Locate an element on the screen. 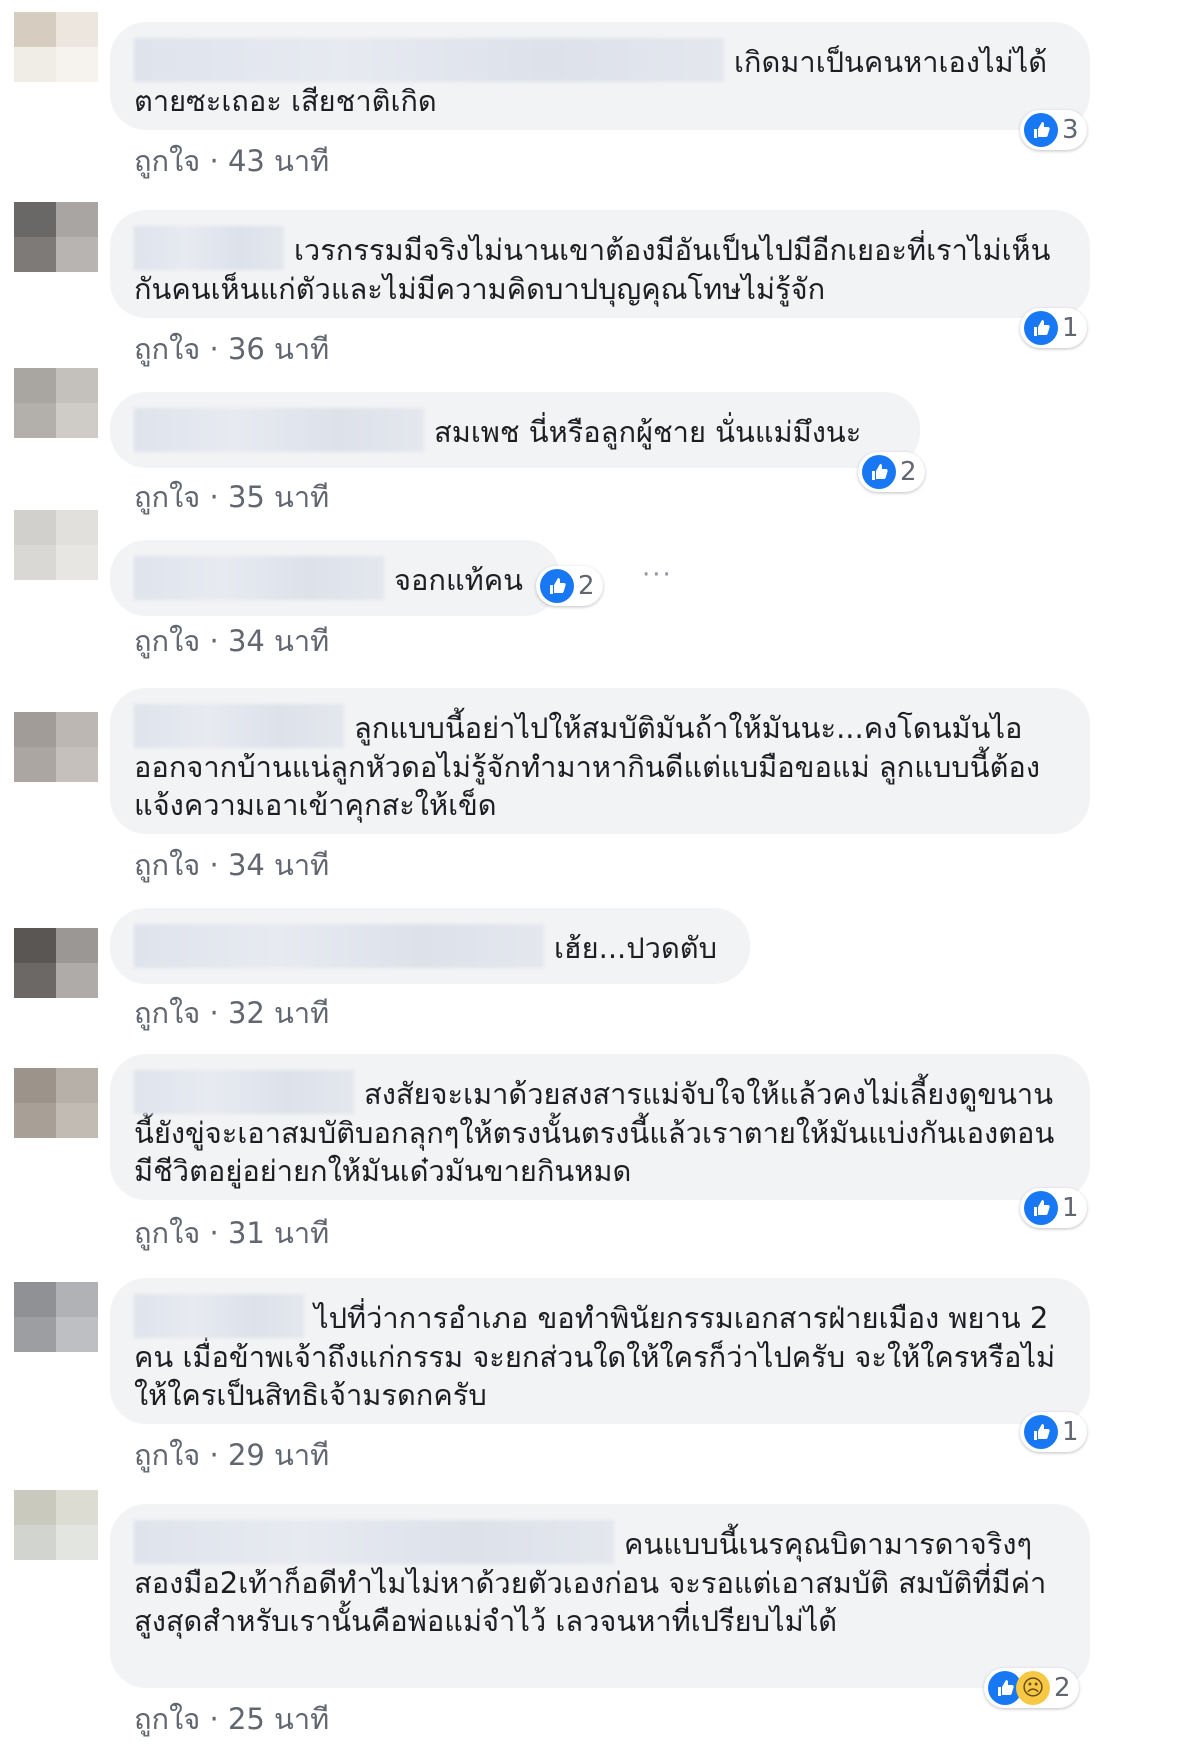 The height and width of the screenshot is (1764, 1200). comment-meta: ถูกใจ · 35 นาที is located at coordinates (231, 497).